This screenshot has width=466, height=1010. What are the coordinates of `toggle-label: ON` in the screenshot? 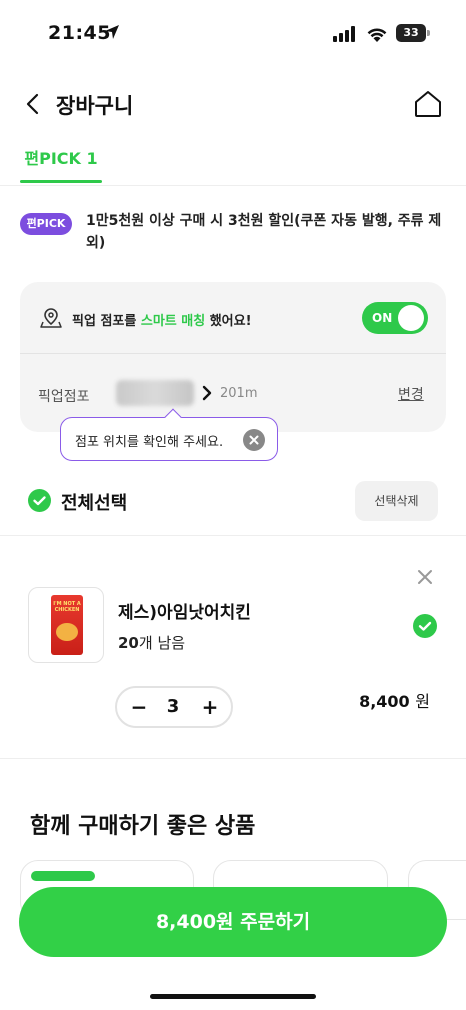 It's located at (382, 318).